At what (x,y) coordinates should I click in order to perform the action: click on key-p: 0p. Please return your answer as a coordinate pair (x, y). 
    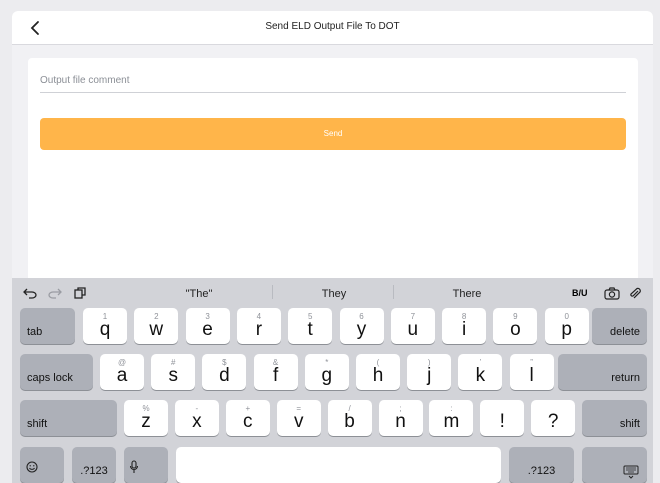
    Looking at the image, I should click on (566, 326).